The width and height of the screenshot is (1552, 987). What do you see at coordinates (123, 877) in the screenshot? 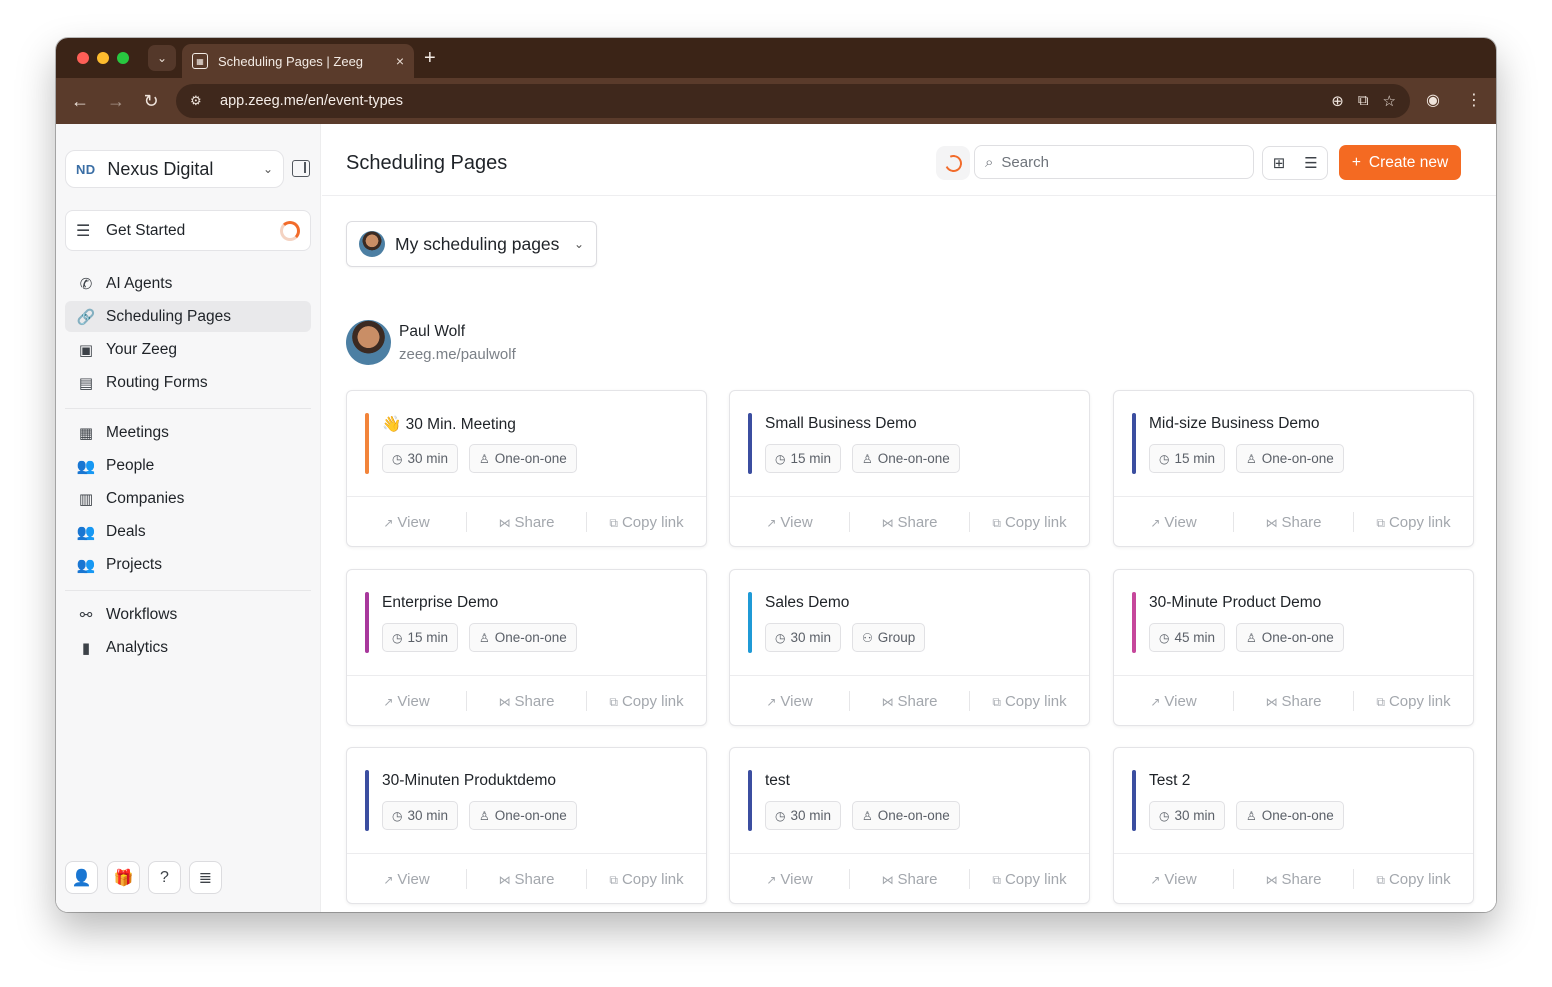
I see `gift-button: 🎁` at bounding box center [123, 877].